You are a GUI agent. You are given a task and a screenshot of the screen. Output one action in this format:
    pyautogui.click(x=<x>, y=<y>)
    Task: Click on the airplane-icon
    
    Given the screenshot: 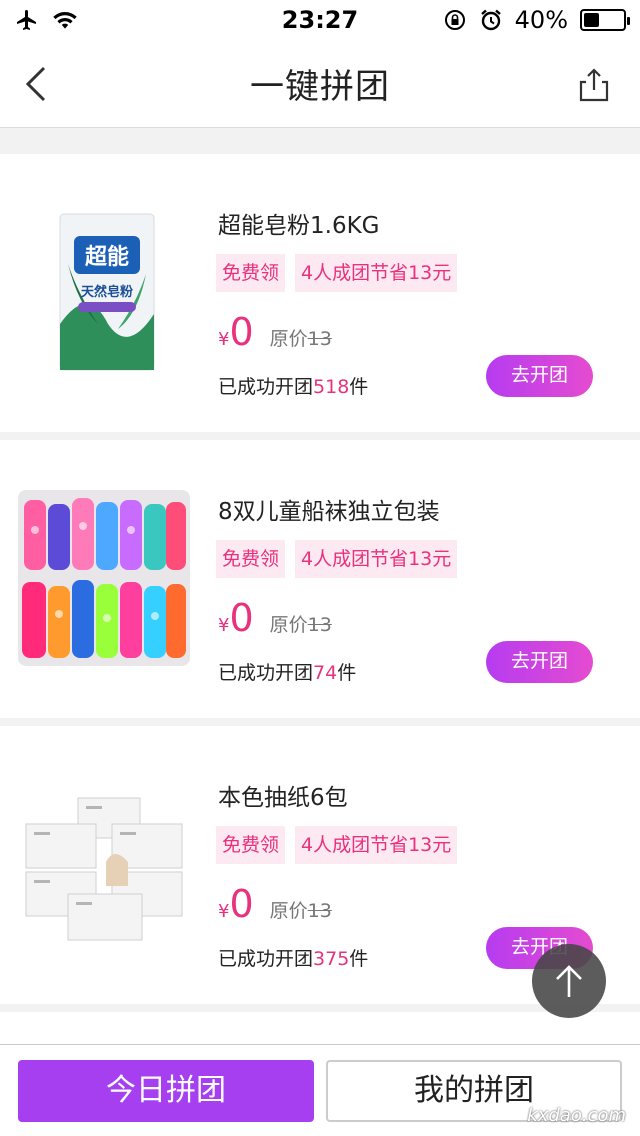 What is the action you would take?
    pyautogui.click(x=26, y=20)
    